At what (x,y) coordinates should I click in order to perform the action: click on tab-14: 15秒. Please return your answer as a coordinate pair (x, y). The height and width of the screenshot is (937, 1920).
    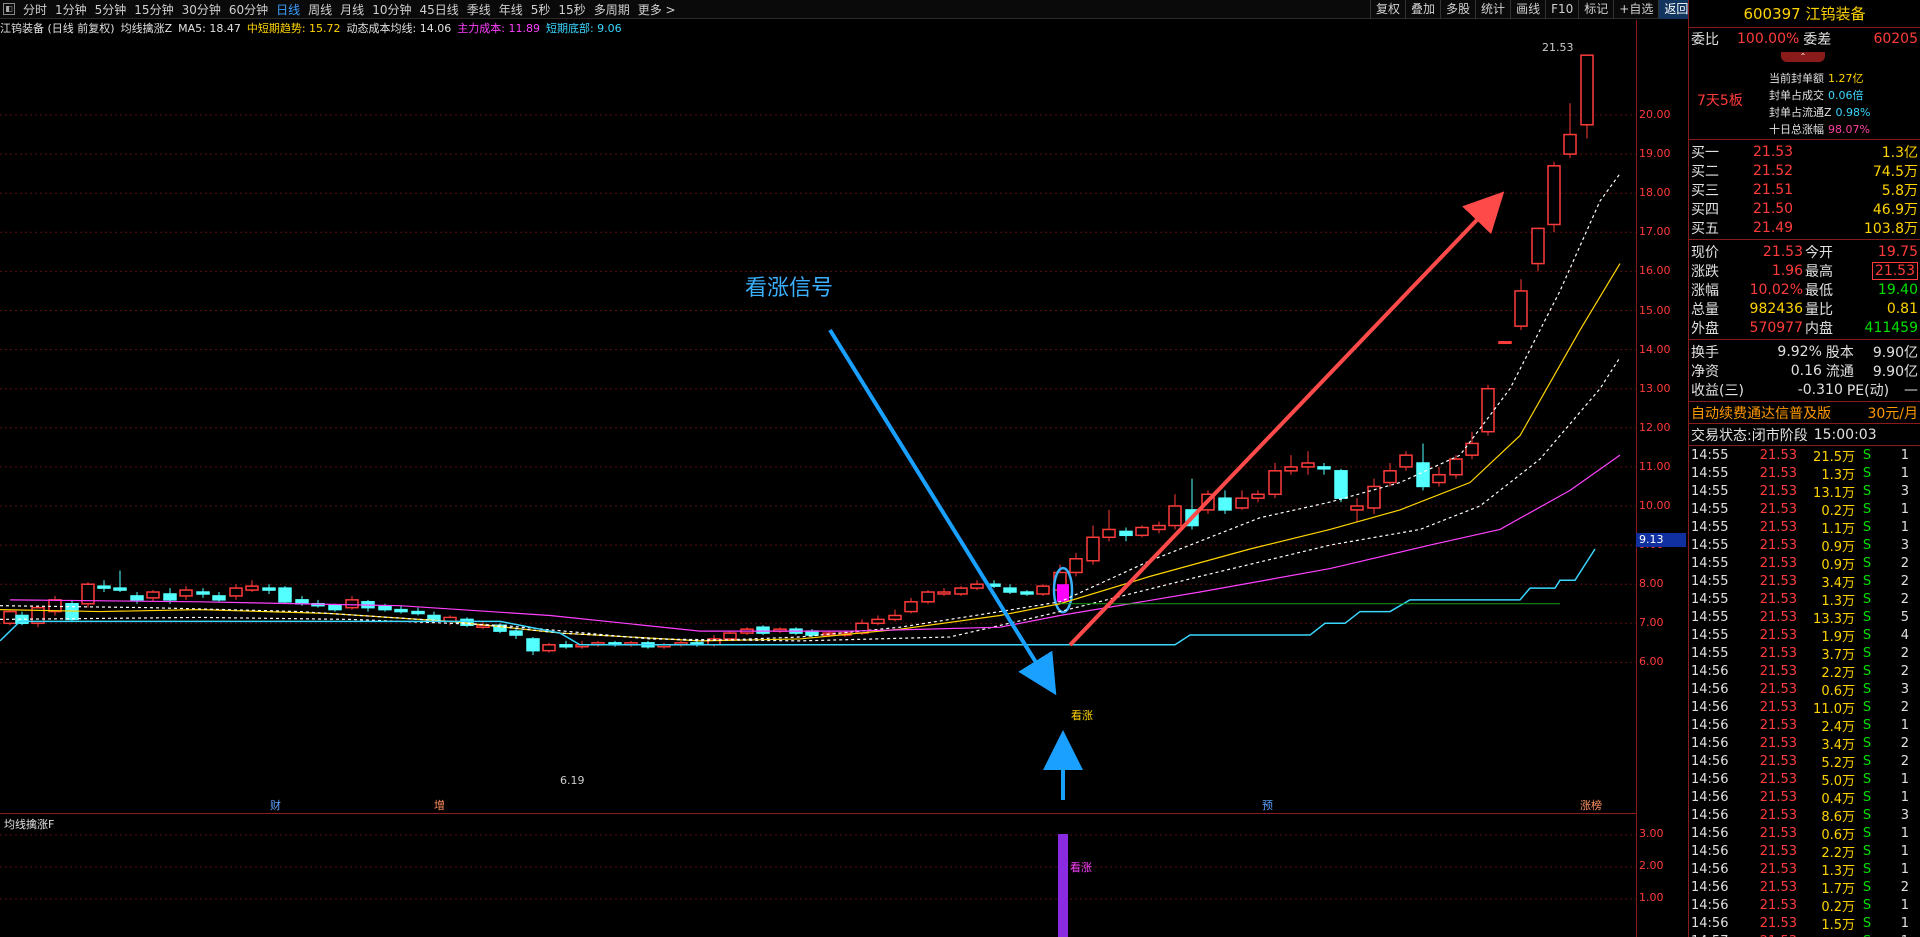
    Looking at the image, I should click on (571, 9).